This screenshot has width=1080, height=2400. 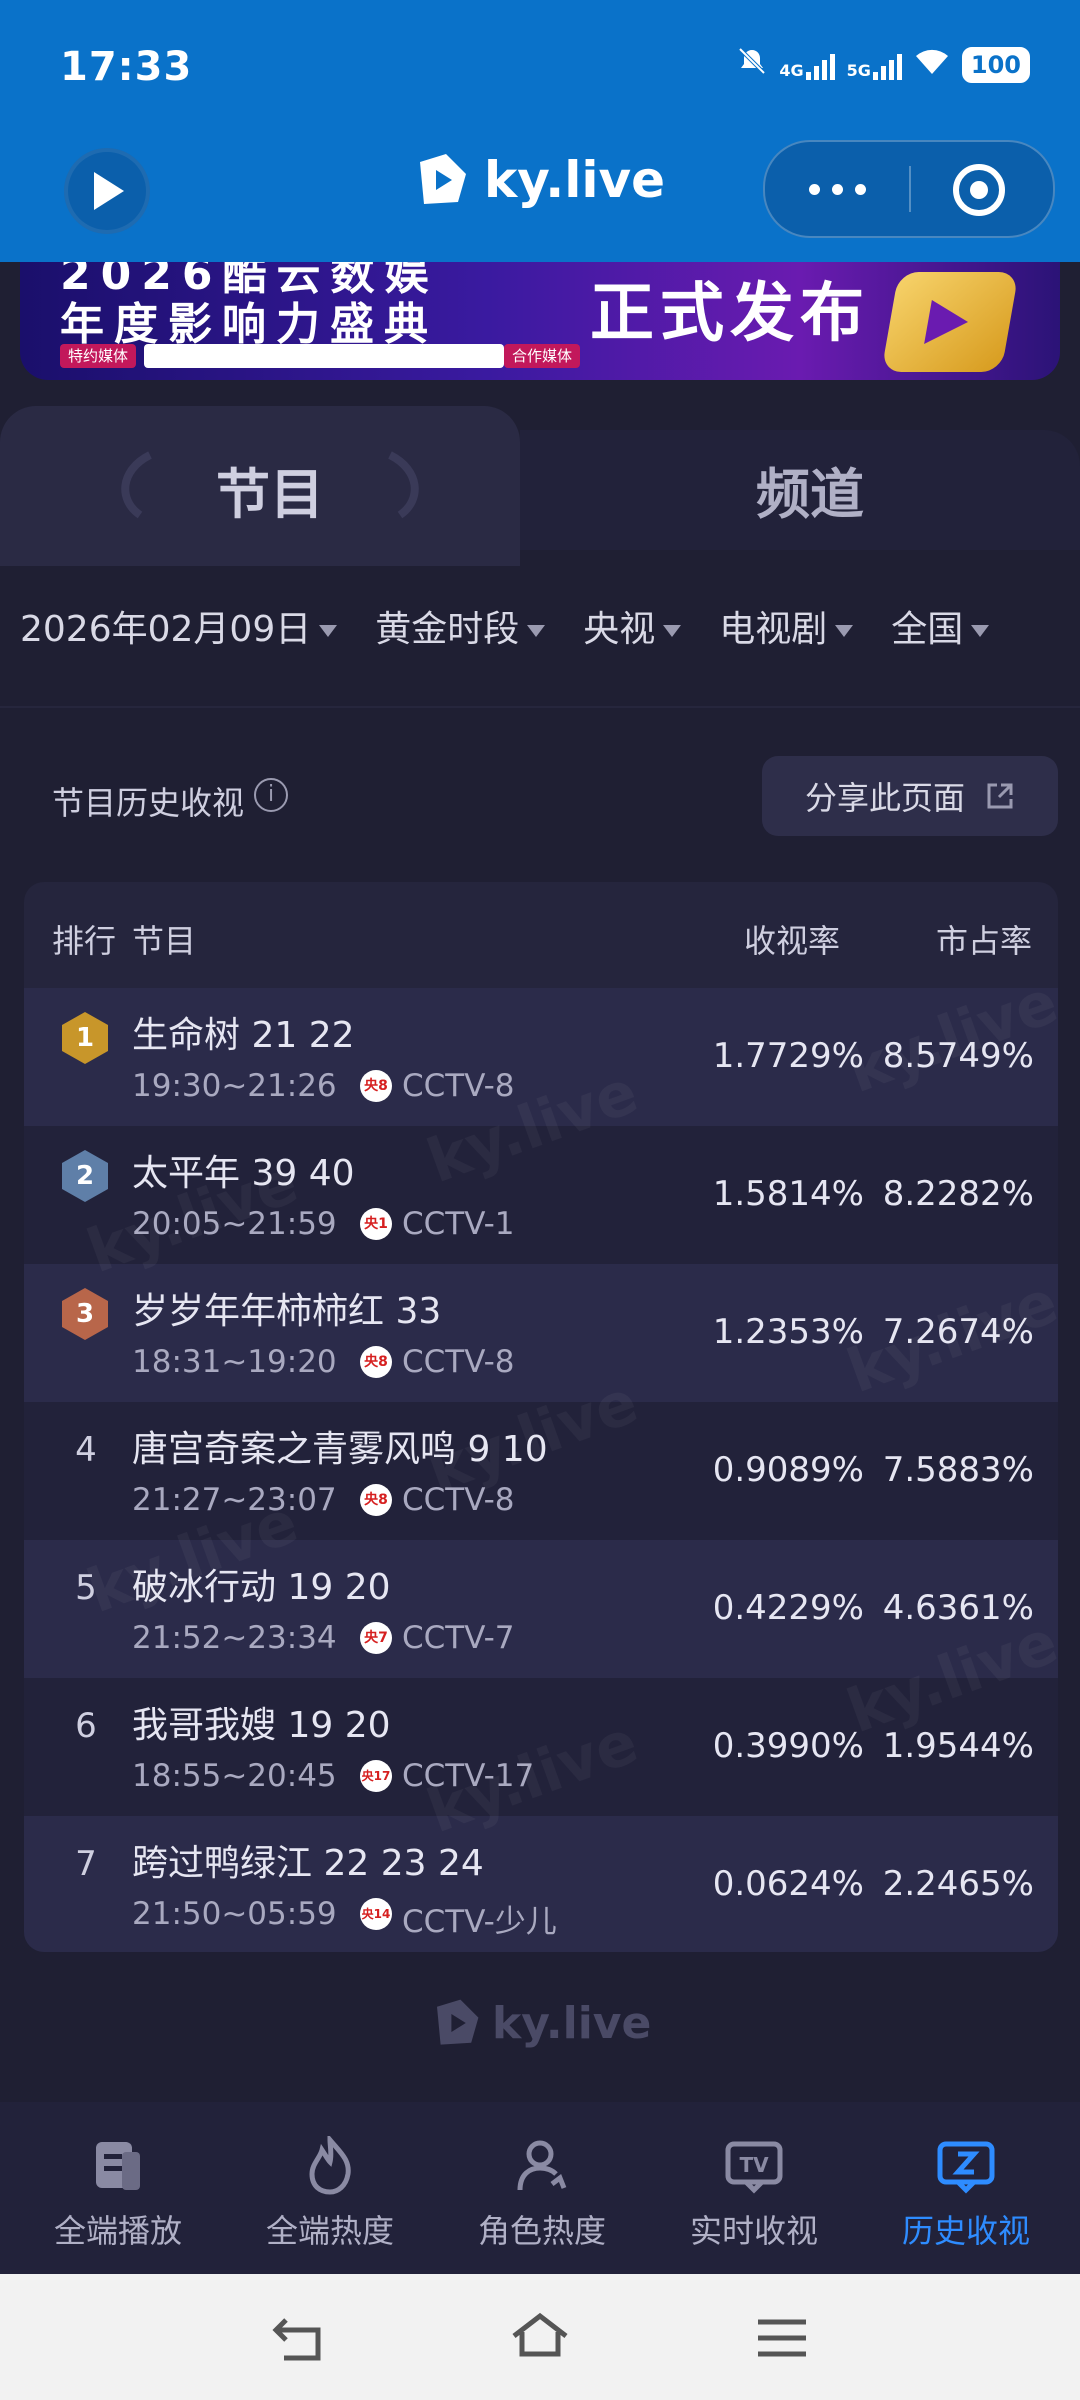 I want to click on more-icon, so click(x=837, y=189).